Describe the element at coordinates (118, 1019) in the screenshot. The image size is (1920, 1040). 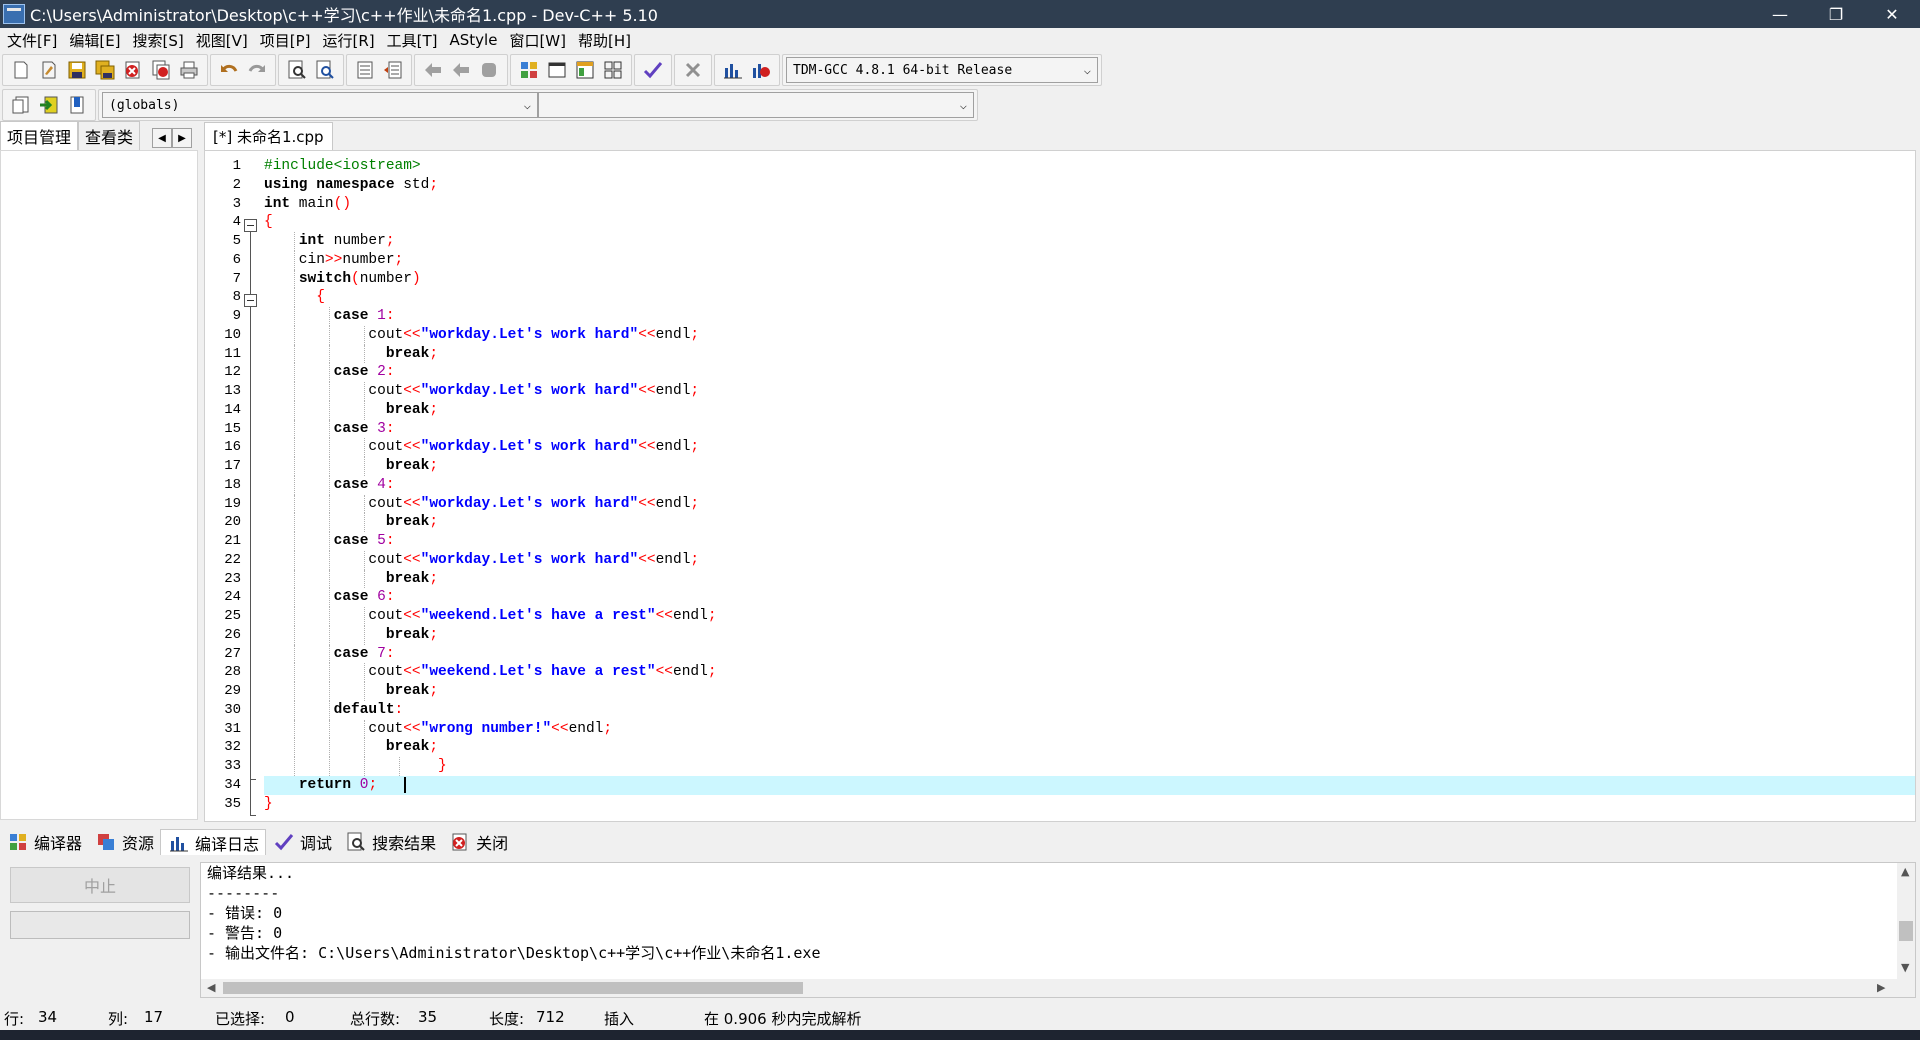
I see `status-col-label: 列:` at that location.